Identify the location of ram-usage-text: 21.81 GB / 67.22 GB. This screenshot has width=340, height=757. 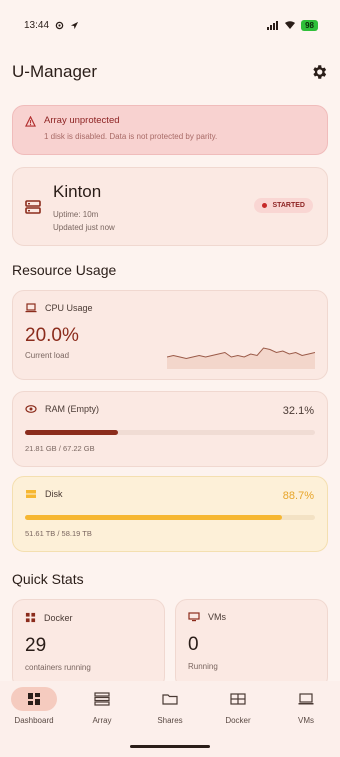
(60, 448).